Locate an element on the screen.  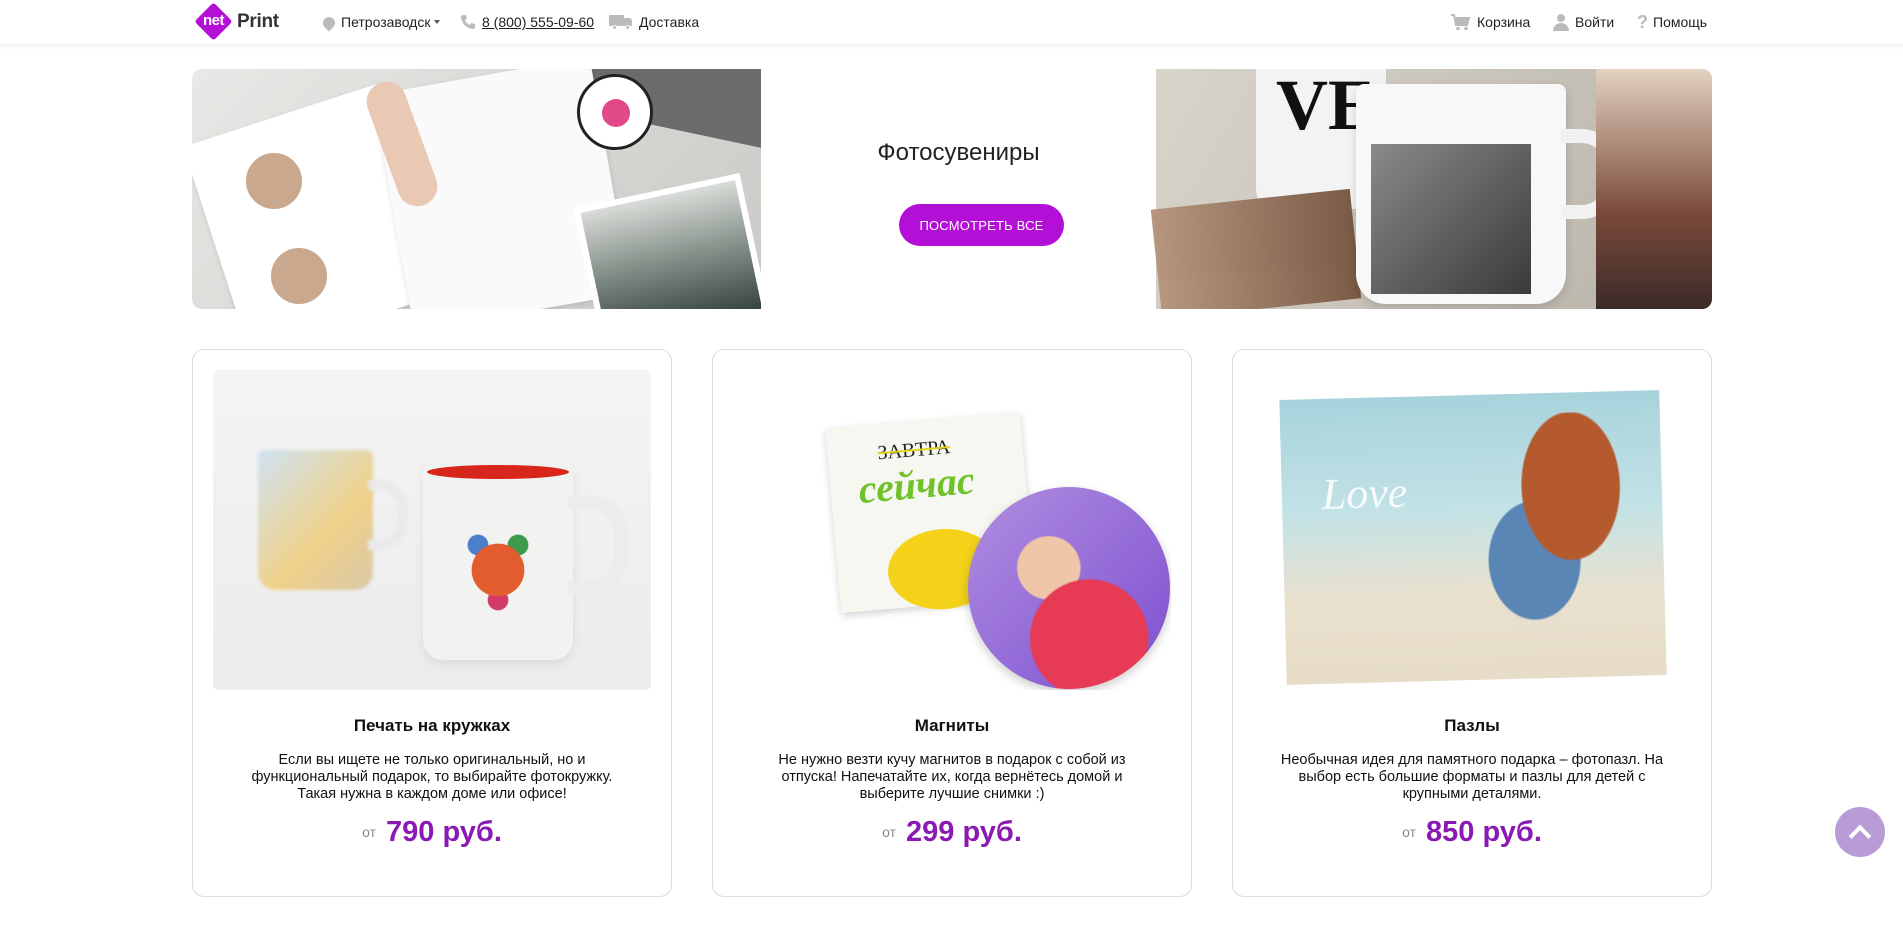
product-price: от 850 руб. is located at coordinates (1472, 832).